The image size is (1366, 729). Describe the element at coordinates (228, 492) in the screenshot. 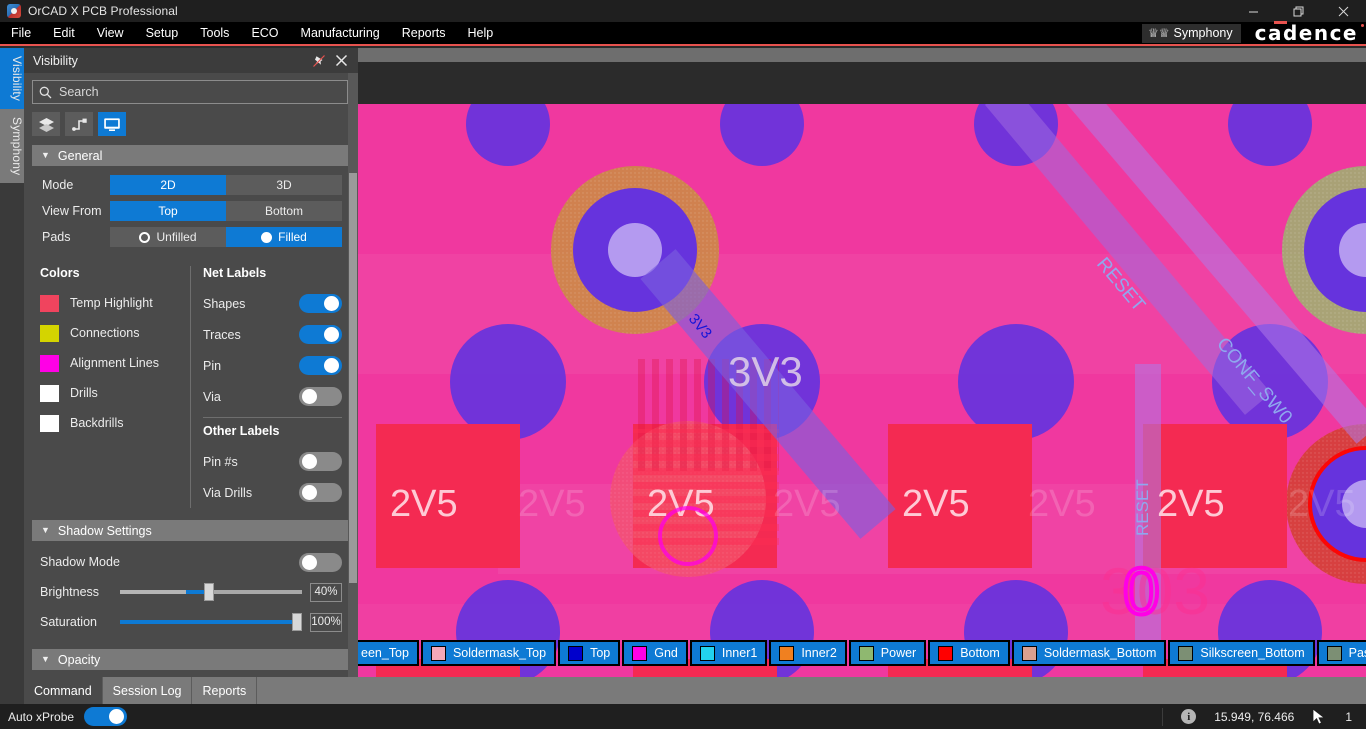

I see `other-label-text-via-drills: Via Drills` at that location.